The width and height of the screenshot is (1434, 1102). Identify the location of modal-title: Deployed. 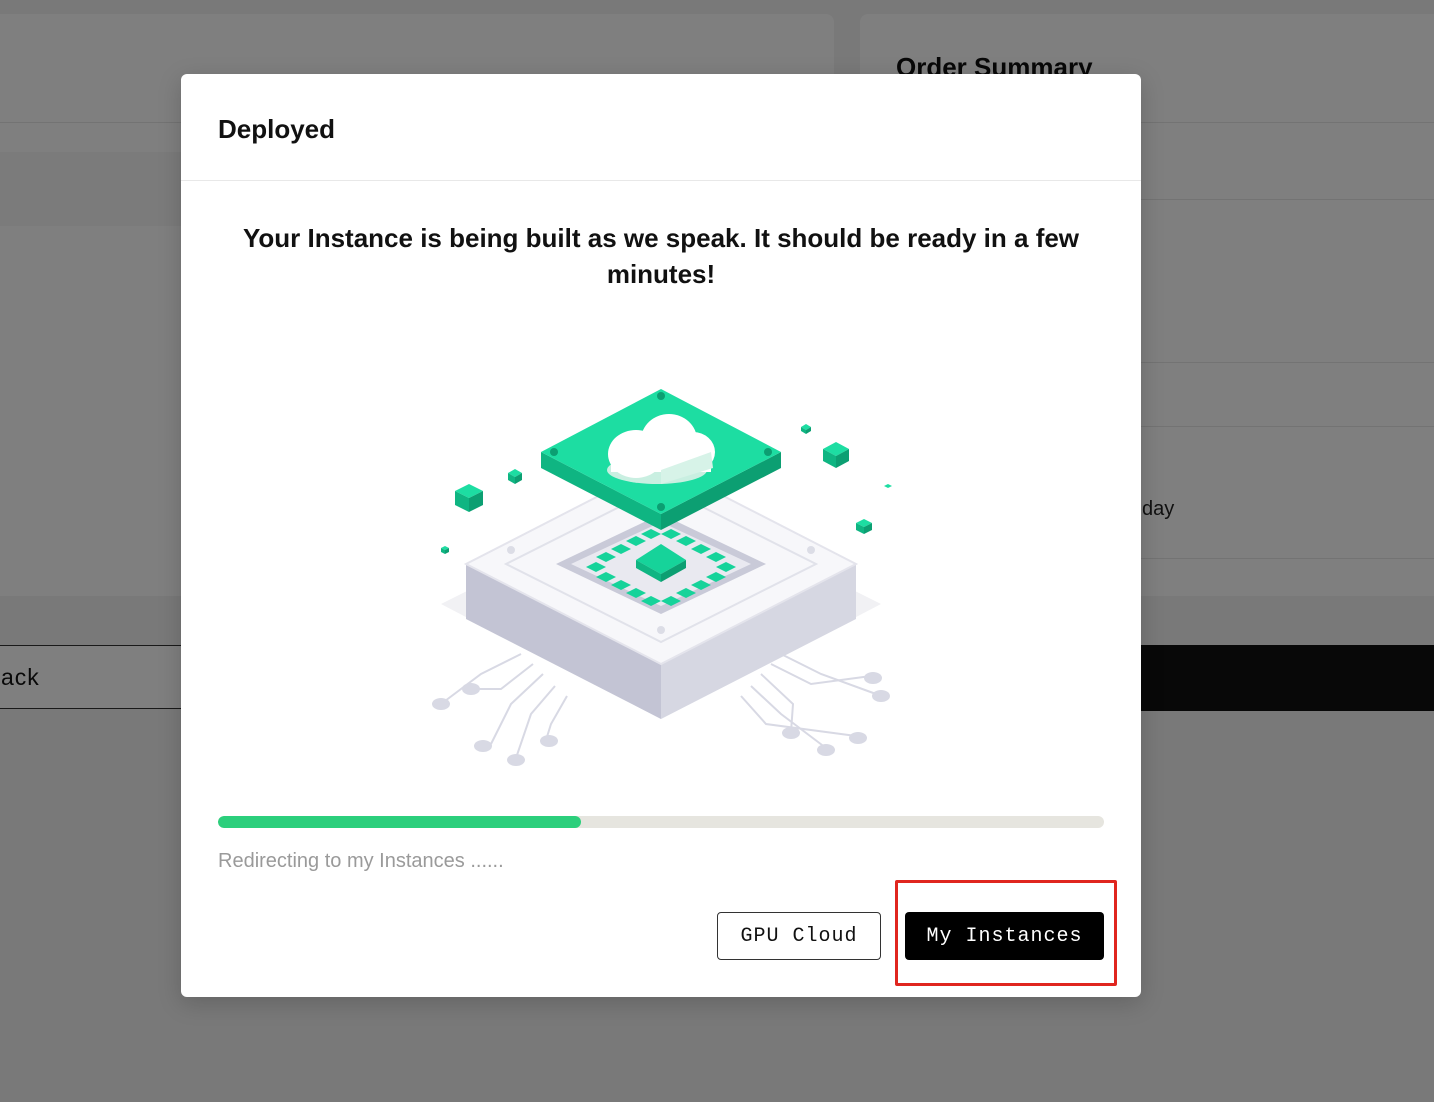
(277, 129).